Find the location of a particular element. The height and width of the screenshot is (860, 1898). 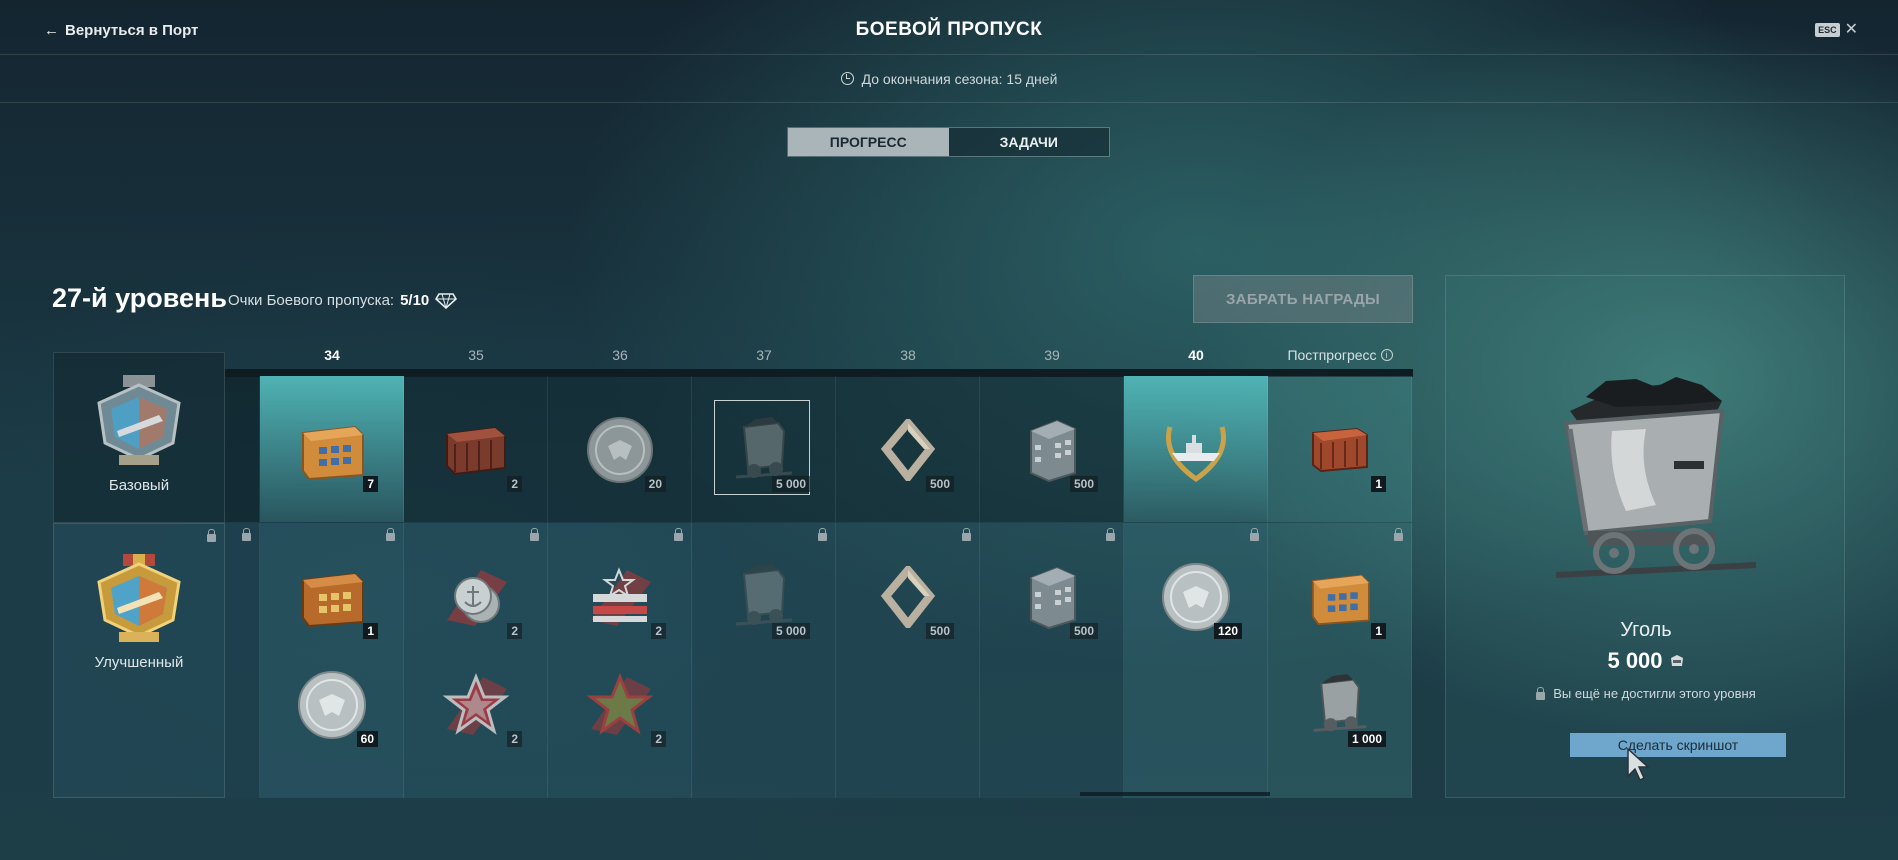

reward-base-34: 7 is located at coordinates (332, 450).